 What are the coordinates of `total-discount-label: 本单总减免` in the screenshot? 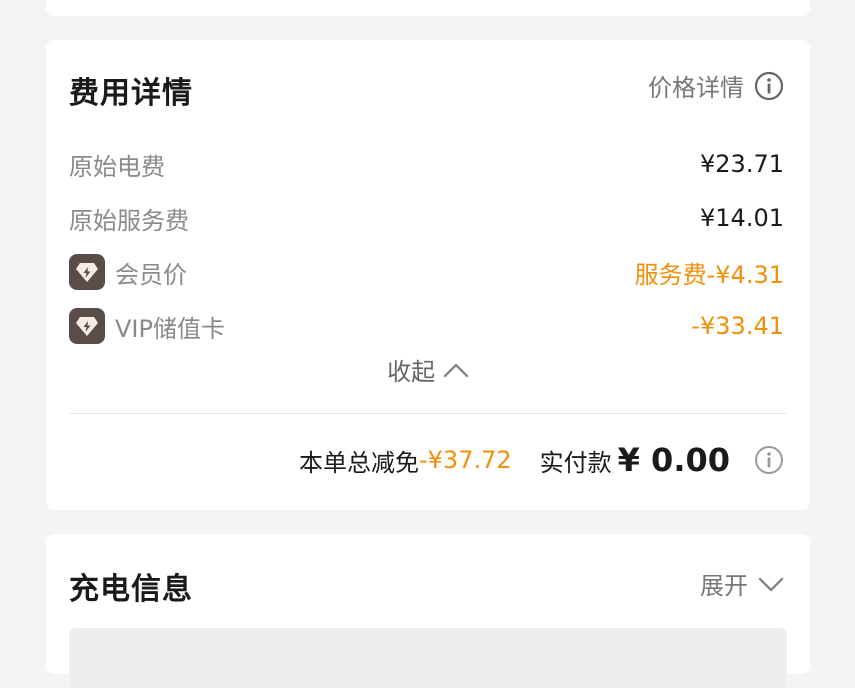 It's located at (359, 462).